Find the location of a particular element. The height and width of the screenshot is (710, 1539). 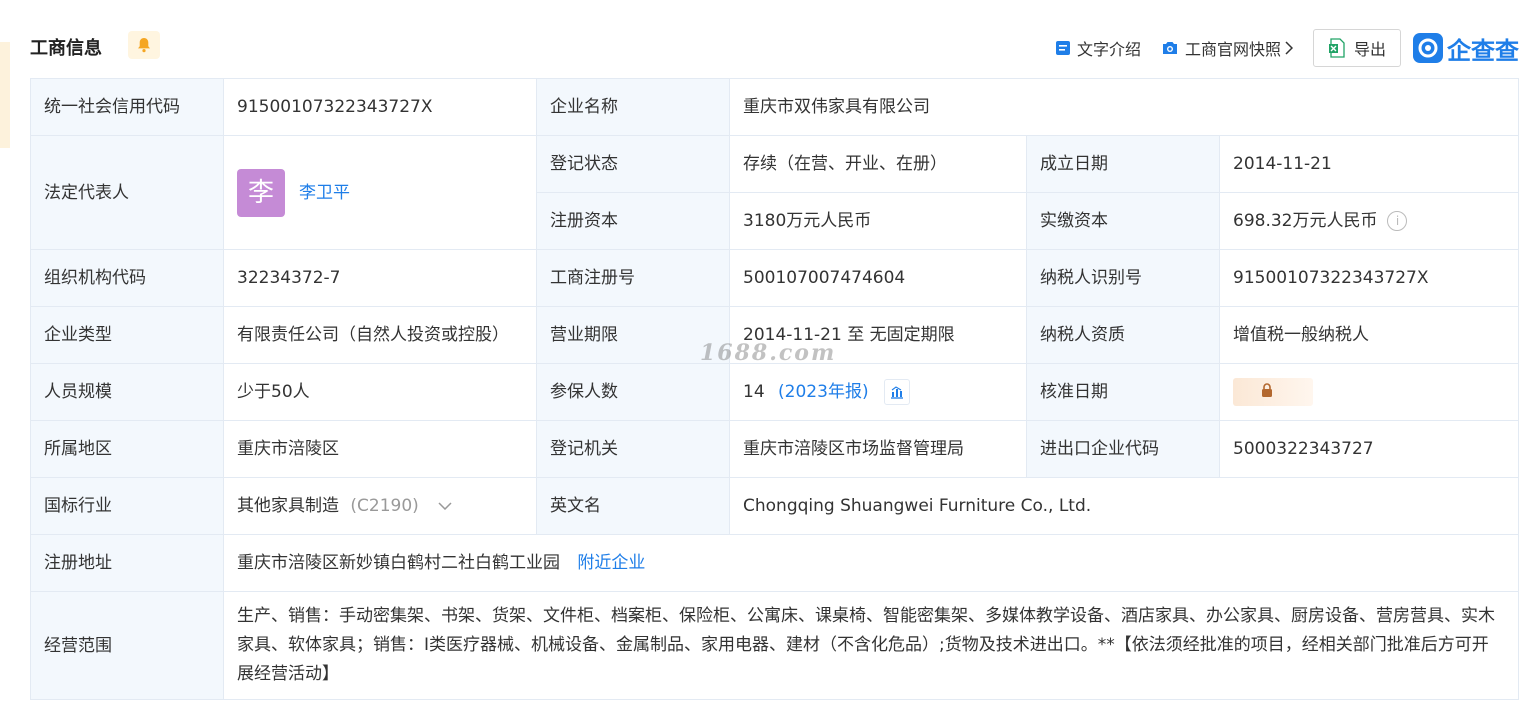

avatar: 李 is located at coordinates (261, 192).